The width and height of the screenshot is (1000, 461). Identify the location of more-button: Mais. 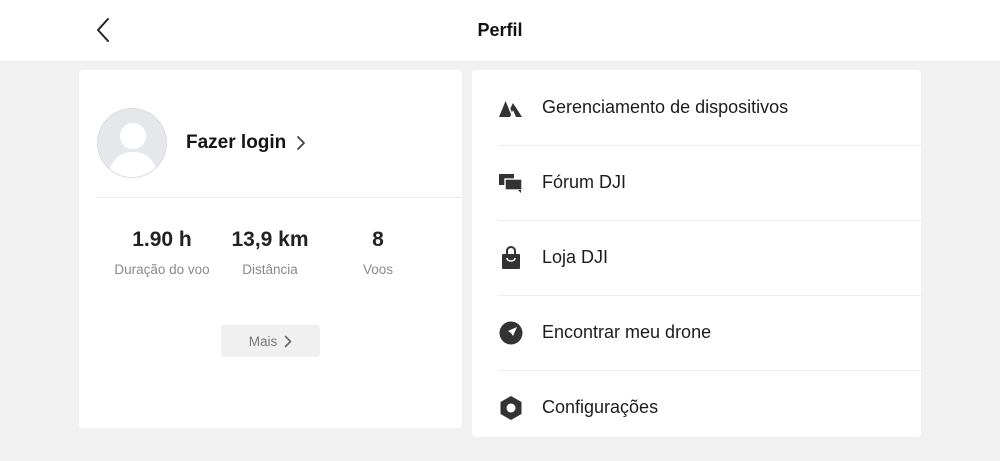
(270, 341).